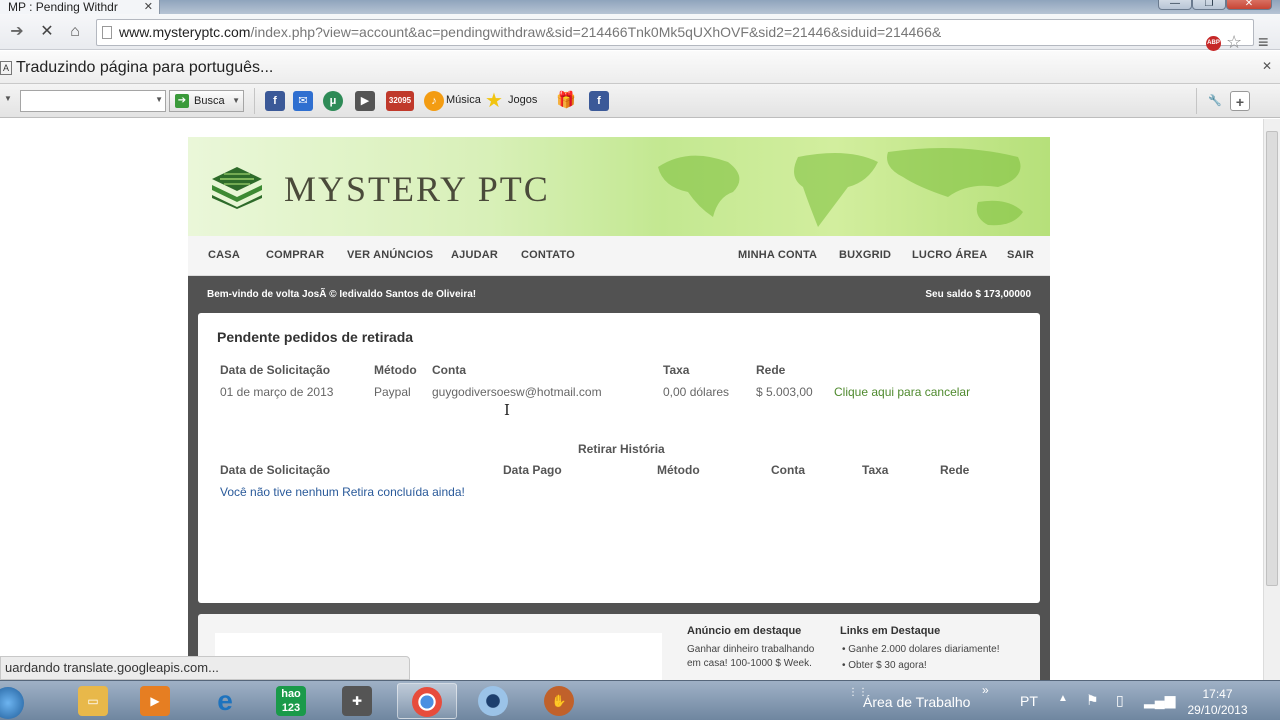 This screenshot has width=1280, height=720. What do you see at coordinates (474, 255) in the screenshot?
I see `nav-ajudar: AJUDAR` at bounding box center [474, 255].